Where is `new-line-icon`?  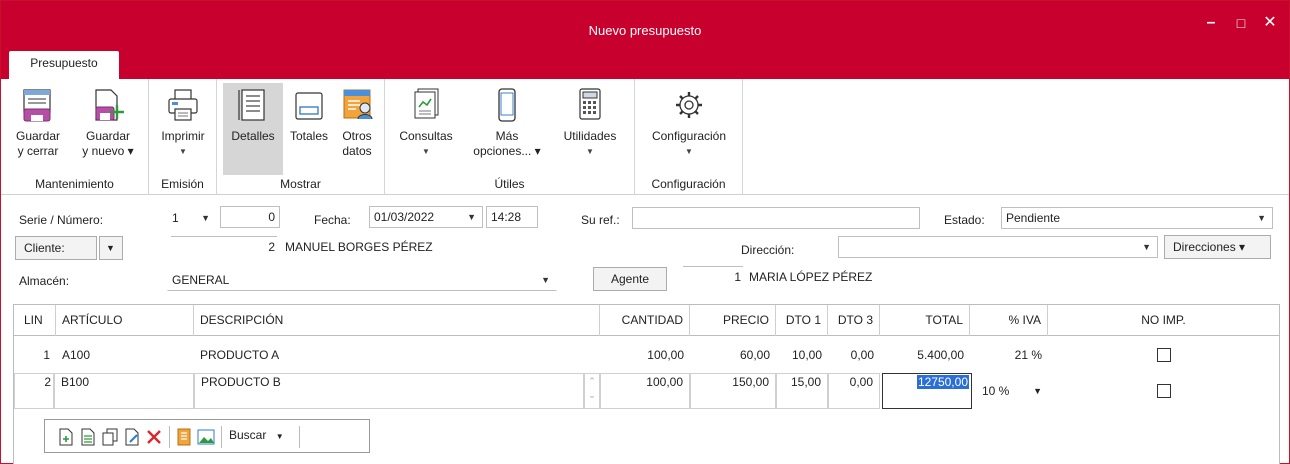
new-line-icon is located at coordinates (66, 437).